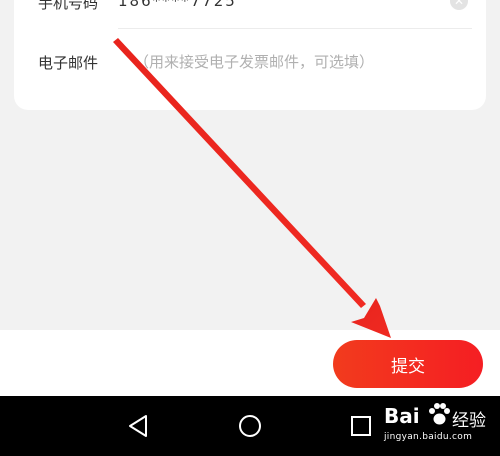 Image resolution: width=500 pixels, height=456 pixels. What do you see at coordinates (250, 426) in the screenshot?
I see `home-icon` at bounding box center [250, 426].